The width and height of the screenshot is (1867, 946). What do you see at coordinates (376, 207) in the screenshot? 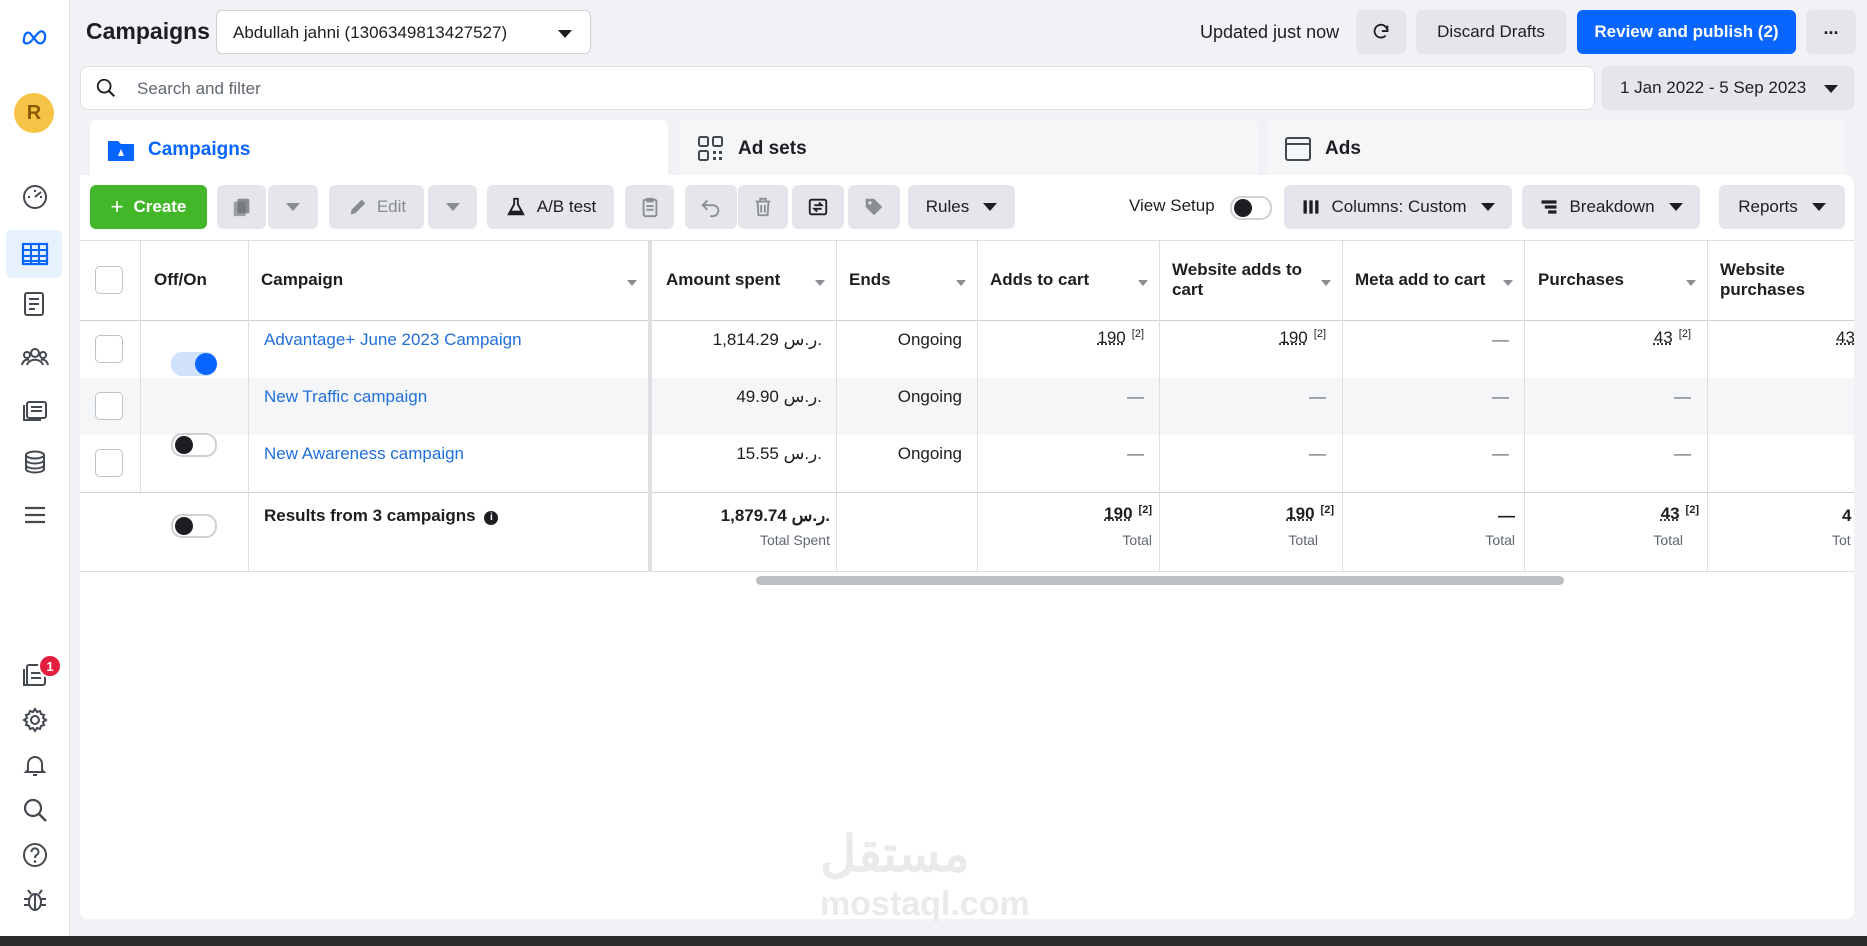
I see `edit-button: Edit` at bounding box center [376, 207].